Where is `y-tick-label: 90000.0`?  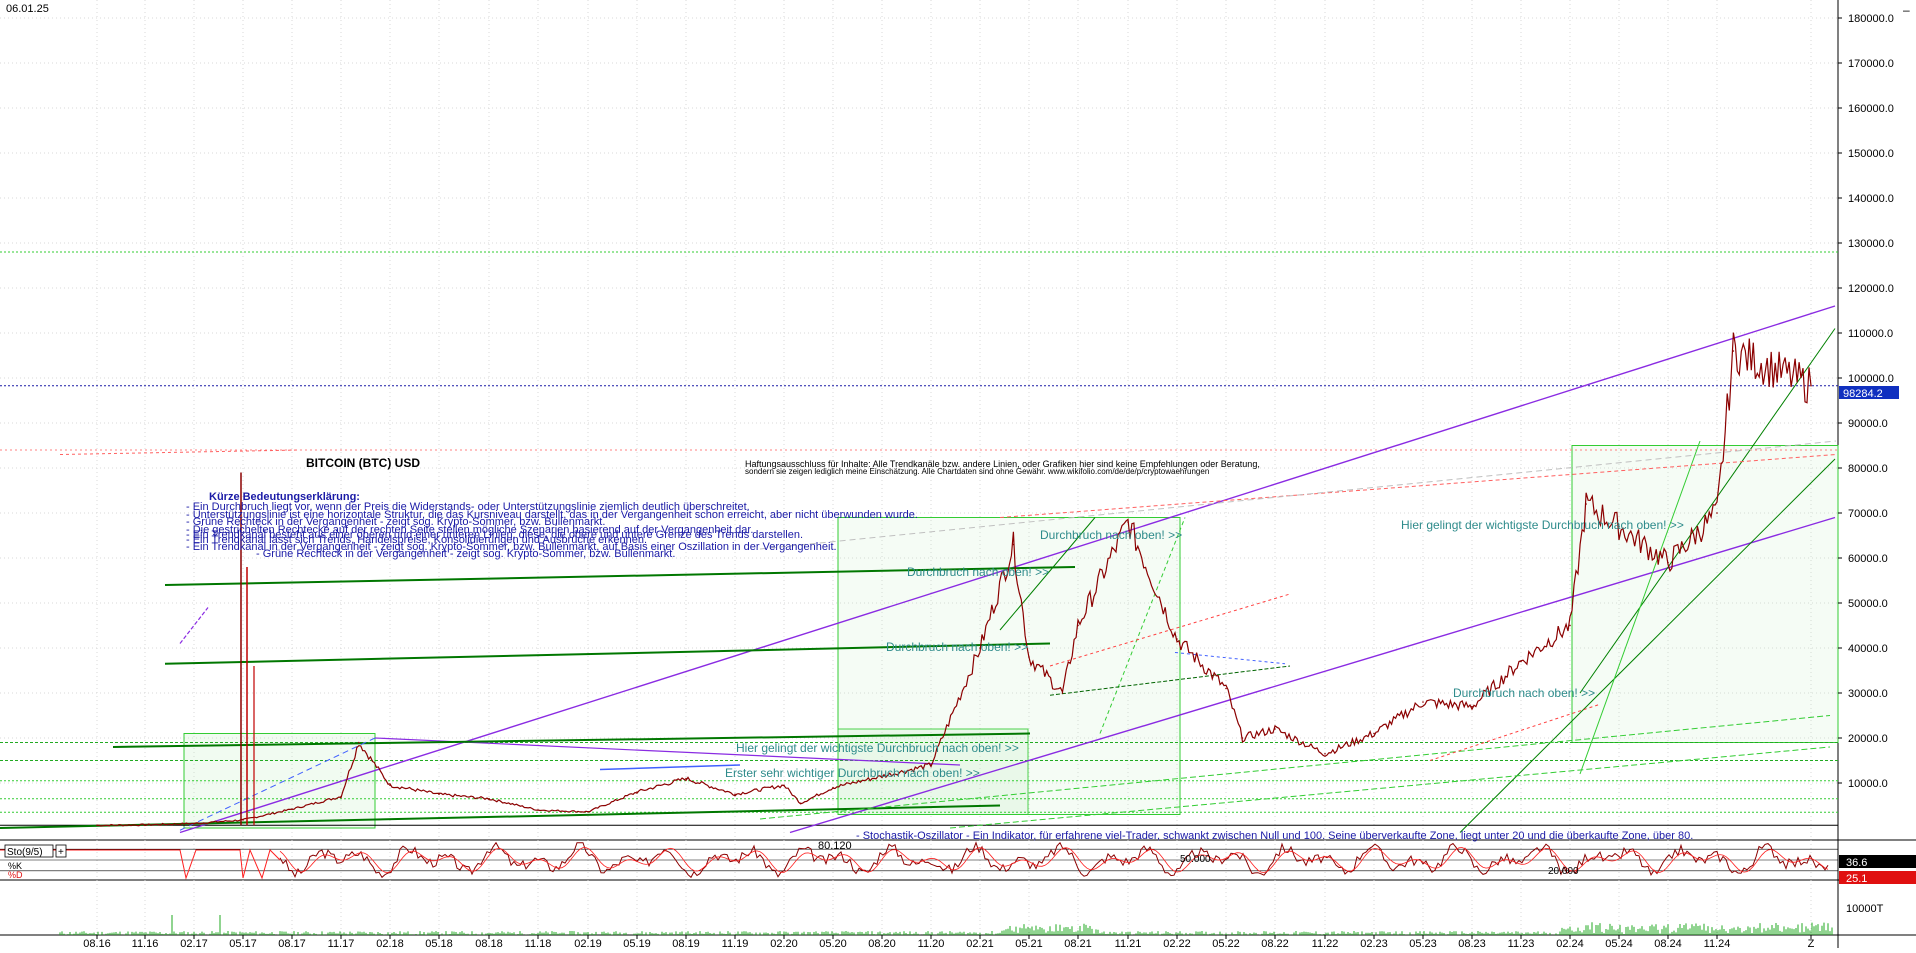 y-tick-label: 90000.0 is located at coordinates (1868, 424).